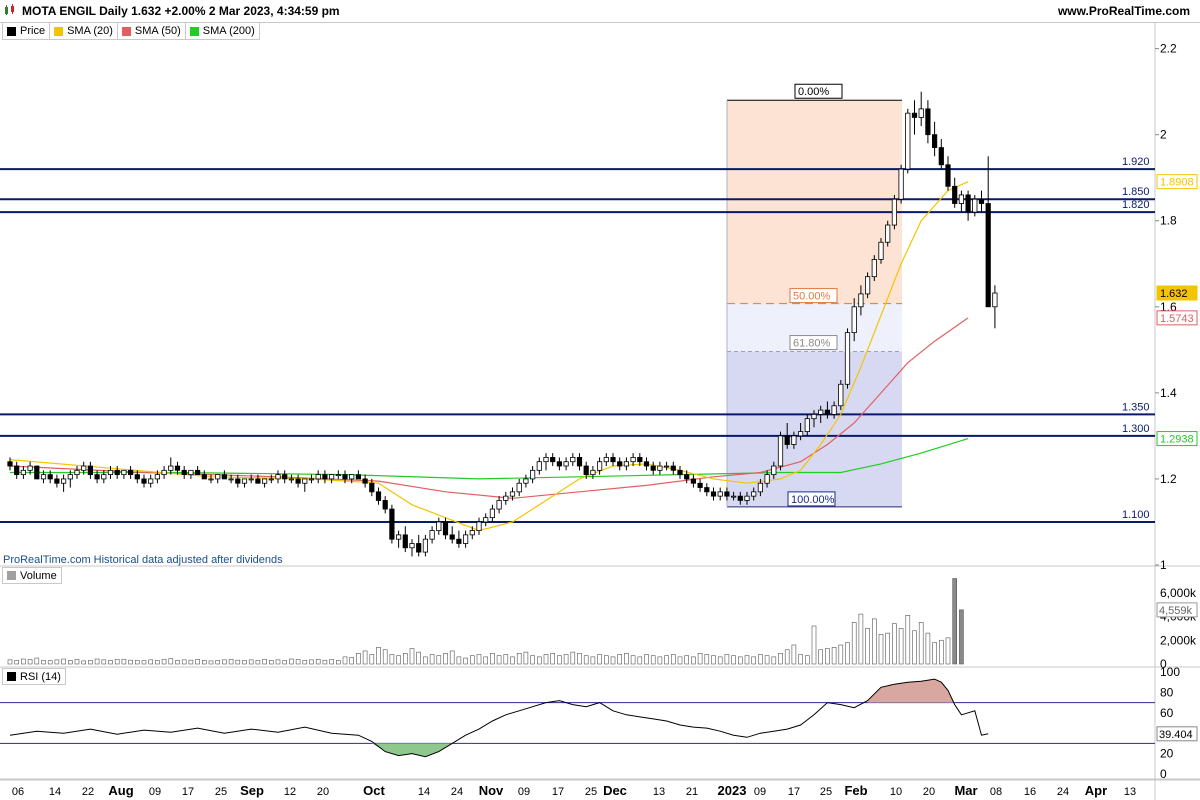 The image size is (1200, 800). I want to click on axis-marker-1.2938: 1.2938, so click(1177, 440).